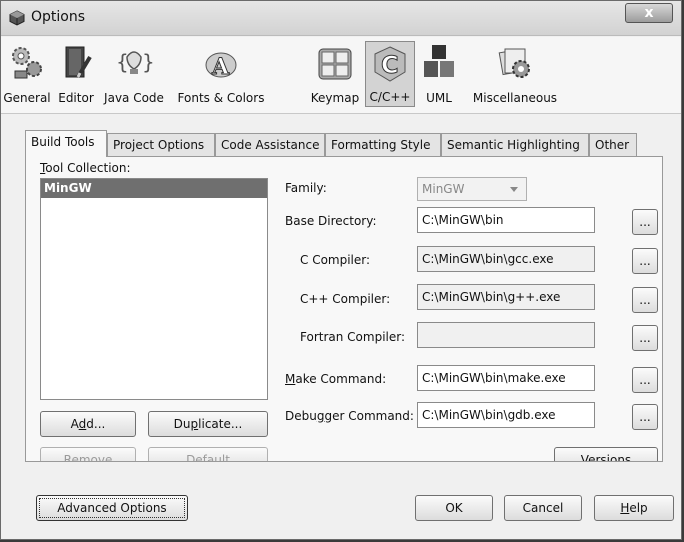 Image resolution: width=684 pixels, height=542 pixels. What do you see at coordinates (506, 259) in the screenshot?
I see `c-compiler-field: C:\MinGW\bin\gcc.exe` at bounding box center [506, 259].